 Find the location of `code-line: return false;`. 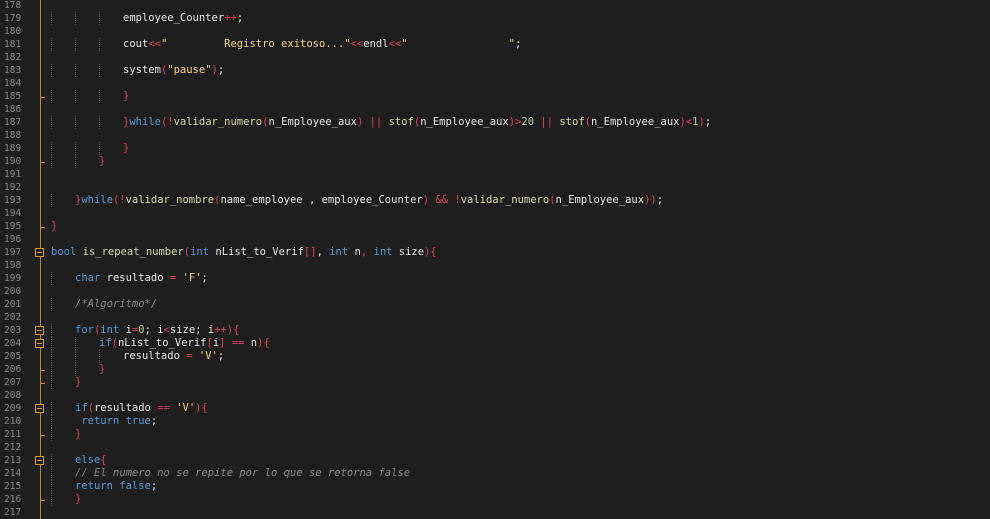

code-line: return false; is located at coordinates (116, 486).